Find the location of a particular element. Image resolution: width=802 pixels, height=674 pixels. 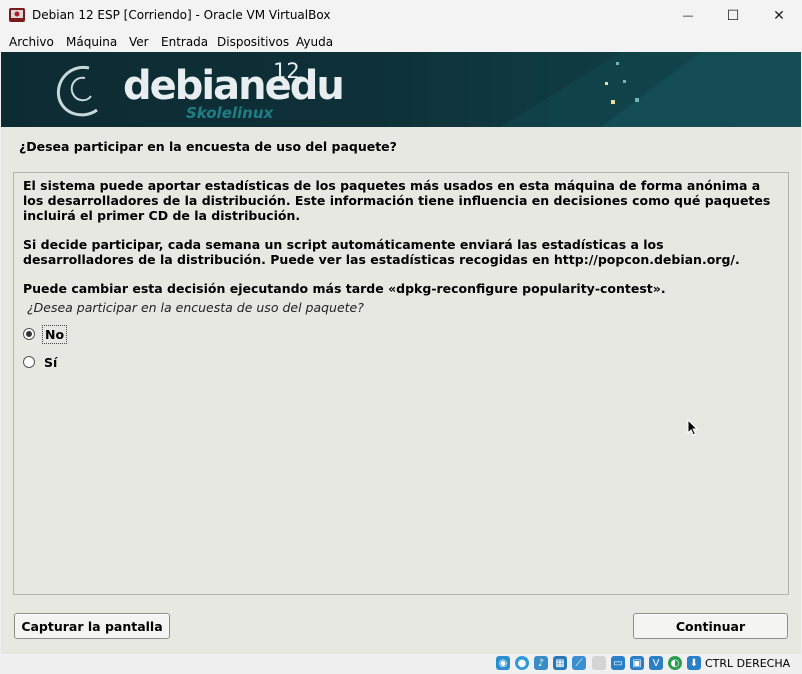

virtualbox-vm-icon is located at coordinates (17, 15).